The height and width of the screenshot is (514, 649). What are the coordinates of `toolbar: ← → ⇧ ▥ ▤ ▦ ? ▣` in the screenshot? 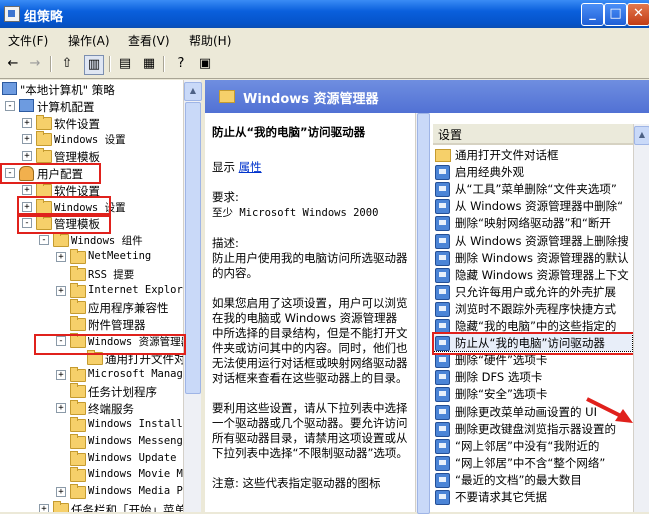 It's located at (324, 64).